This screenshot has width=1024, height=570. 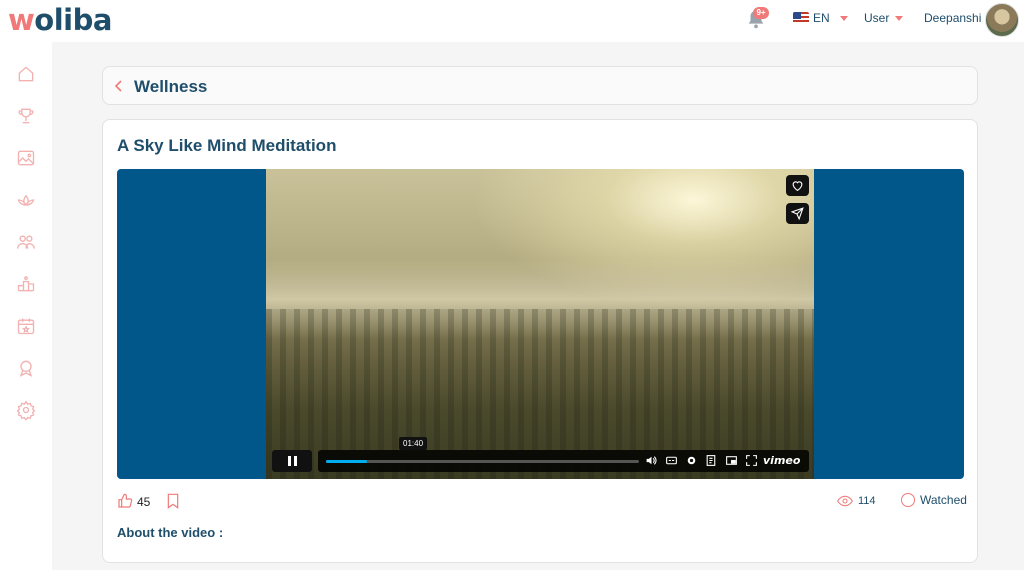 What do you see at coordinates (563, 454) in the screenshot?
I see `control-bar: 01:40 vimeo` at bounding box center [563, 454].